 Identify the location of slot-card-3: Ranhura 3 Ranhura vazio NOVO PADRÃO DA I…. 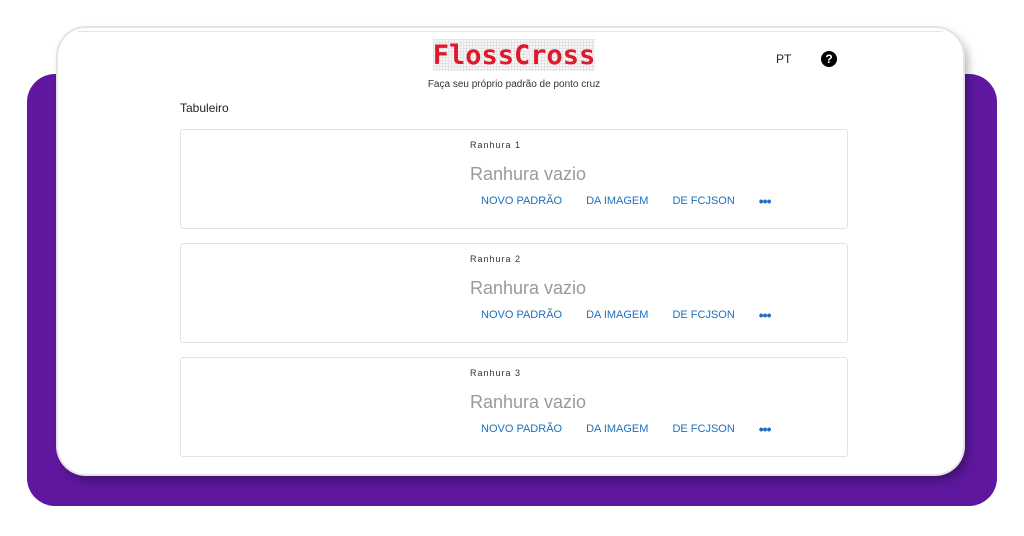
(514, 407).